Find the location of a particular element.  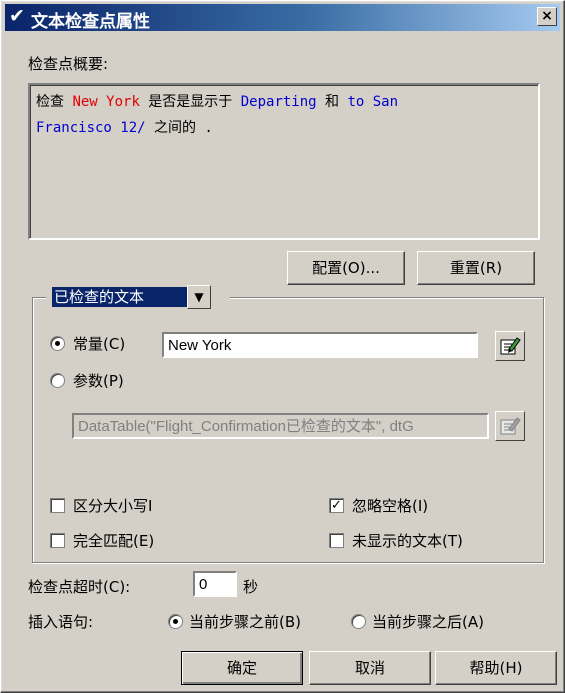

timeout-input: 0 is located at coordinates (215, 584).